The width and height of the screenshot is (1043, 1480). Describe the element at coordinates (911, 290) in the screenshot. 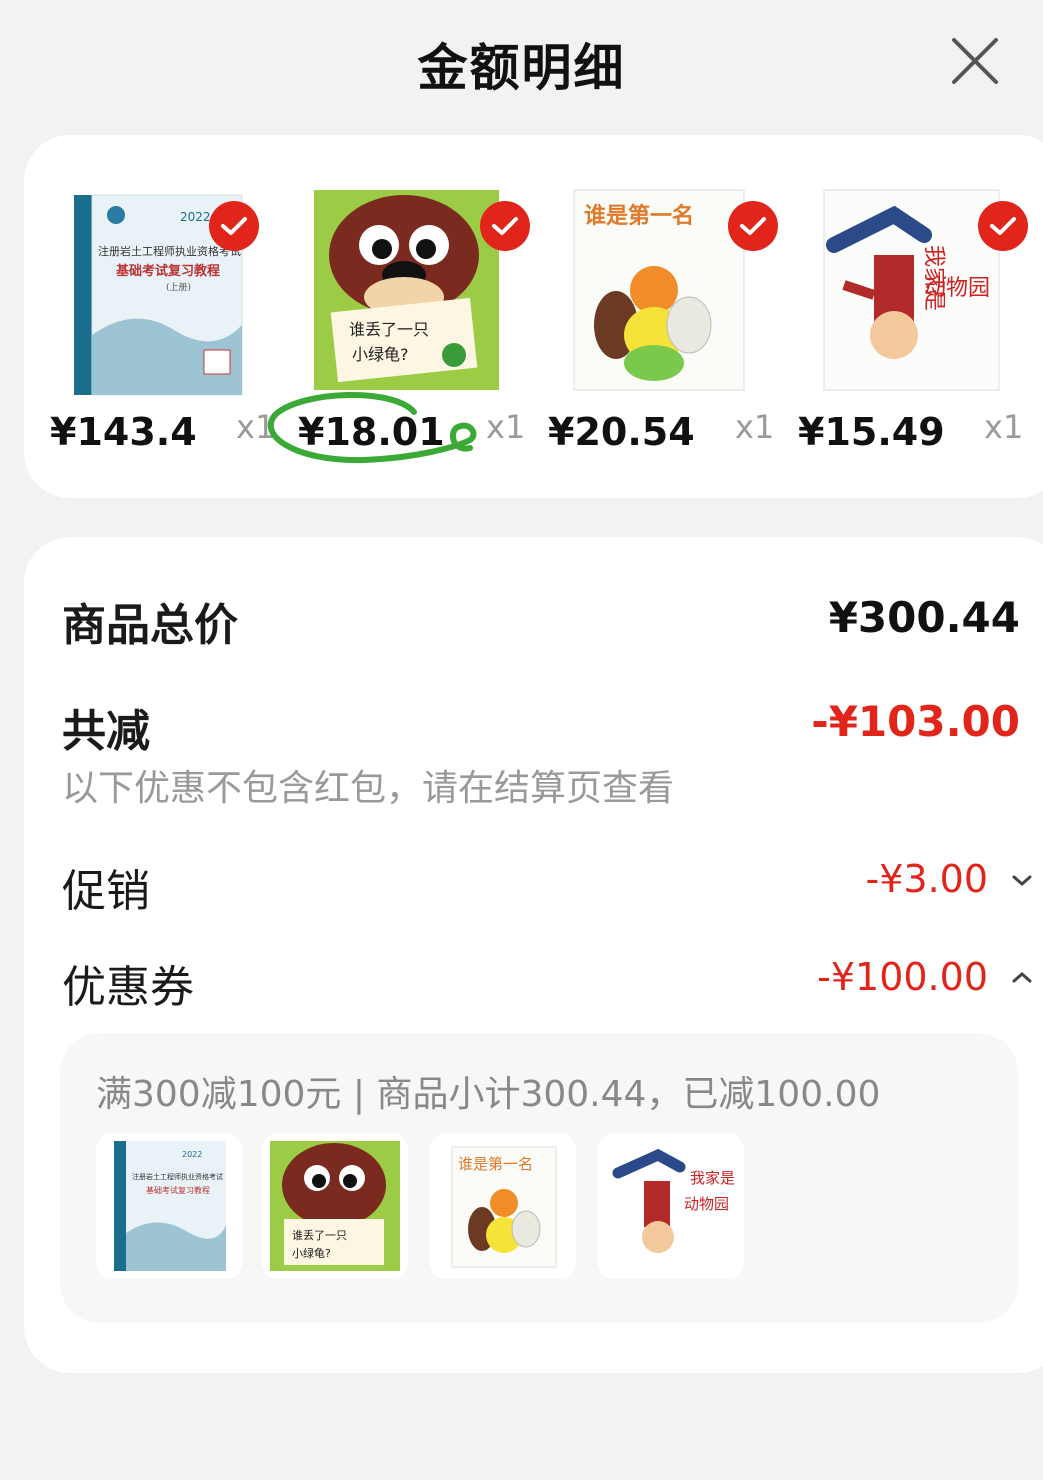

I see `my-home-is-zoo-picture-book-cover: 我家是 动物园` at that location.